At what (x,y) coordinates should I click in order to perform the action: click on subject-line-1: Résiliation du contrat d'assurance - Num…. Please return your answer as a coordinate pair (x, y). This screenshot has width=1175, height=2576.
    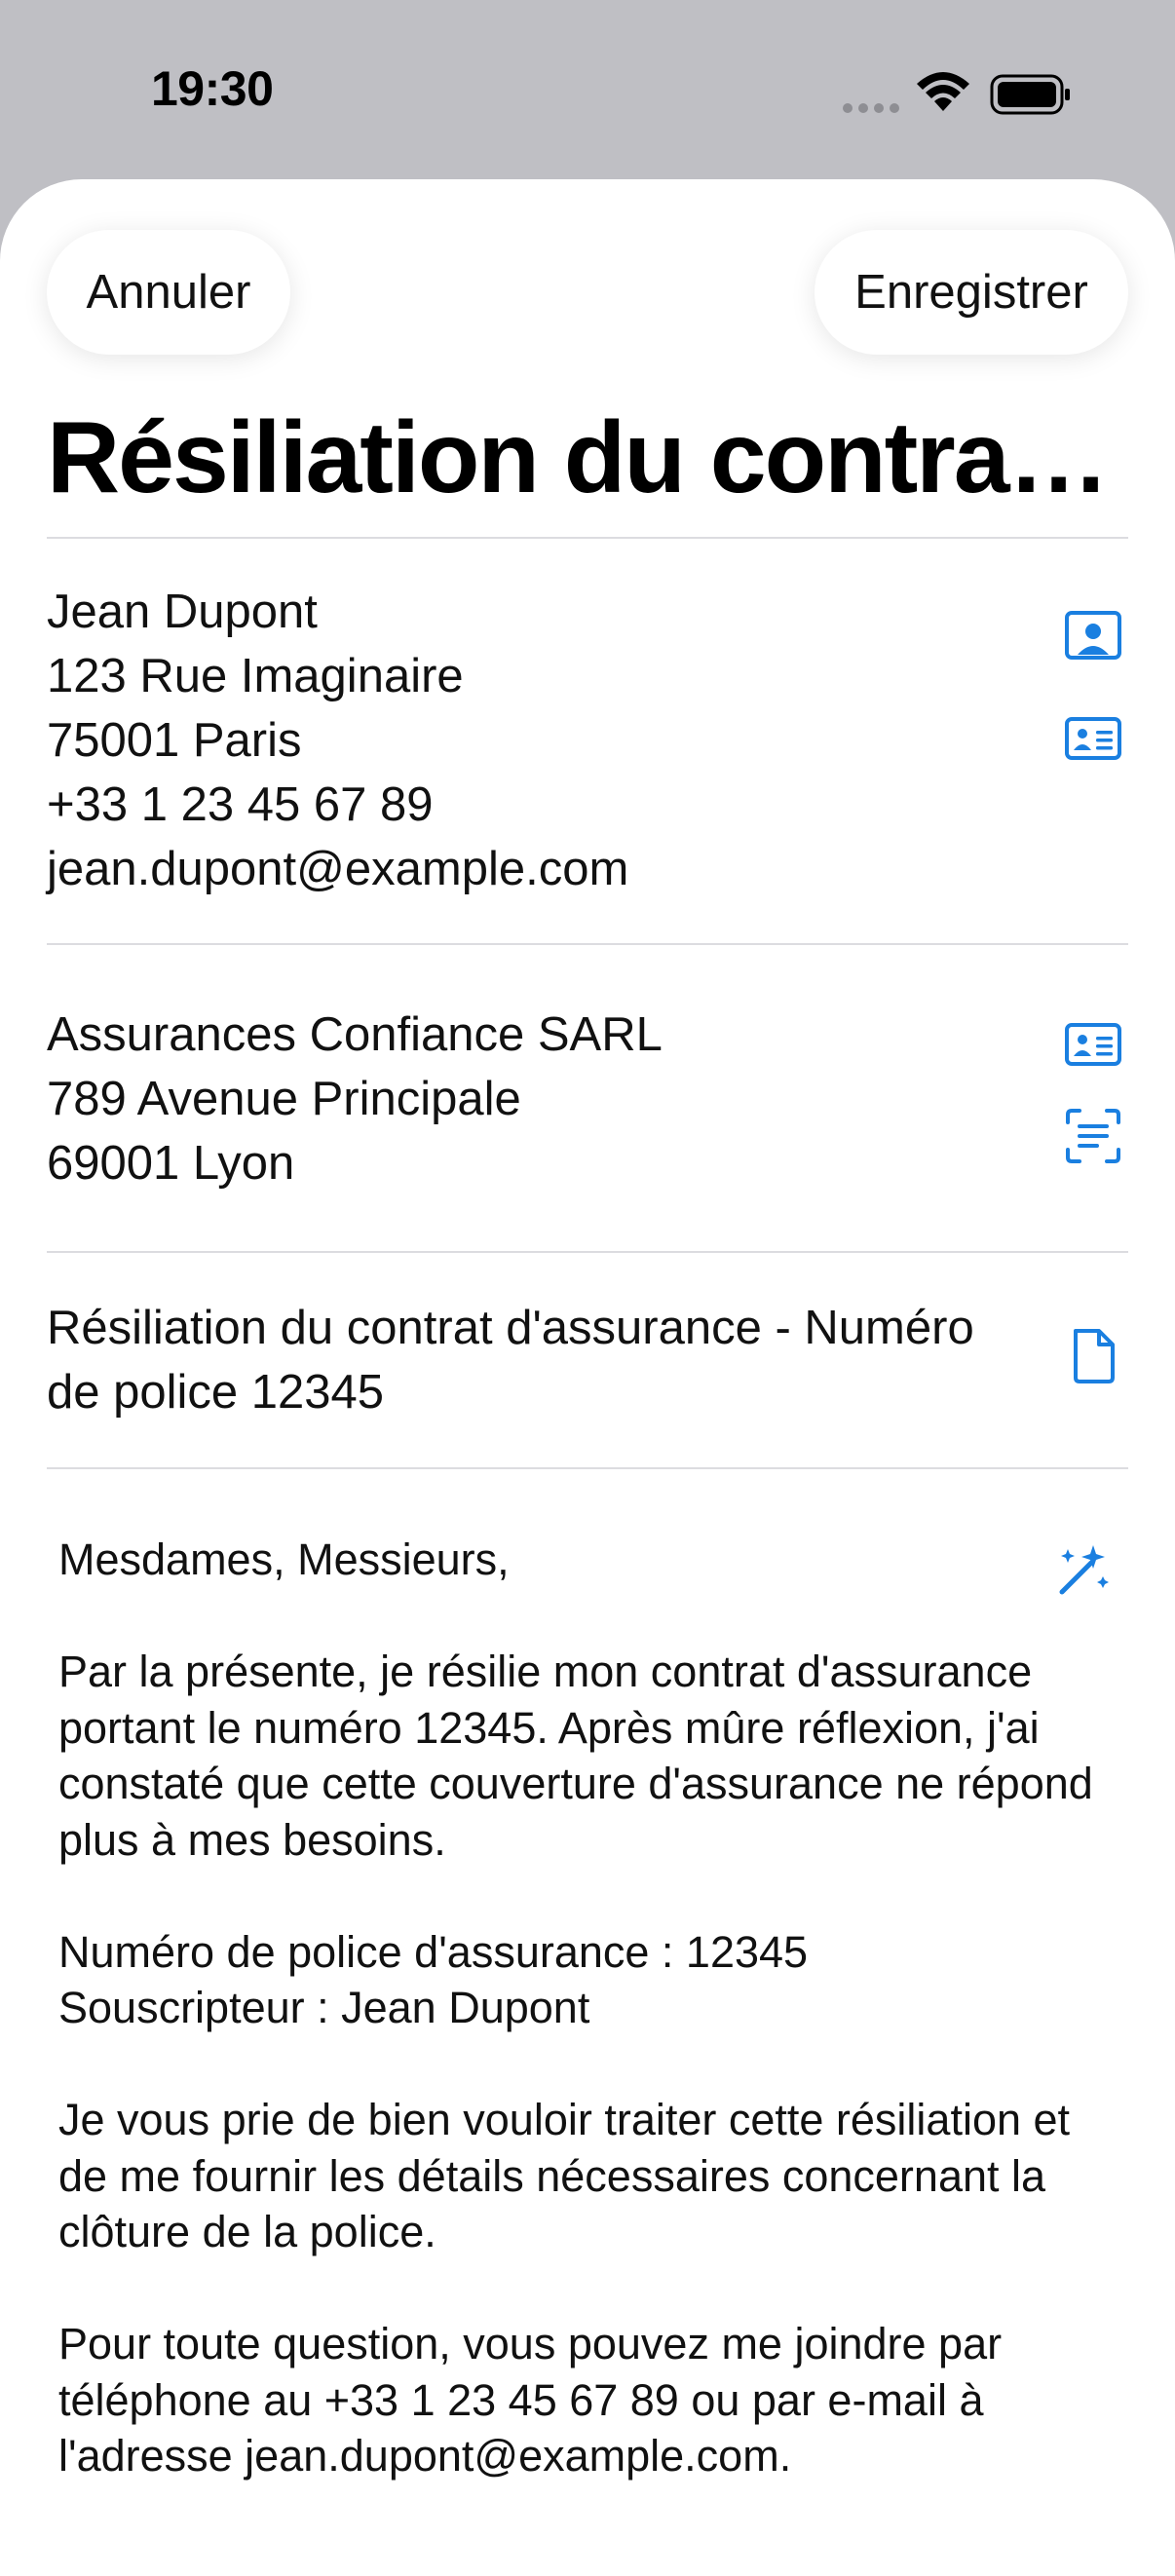
    Looking at the image, I should click on (510, 1328).